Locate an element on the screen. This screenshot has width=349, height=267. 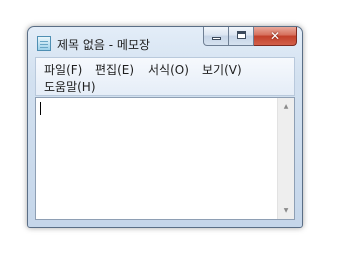
menu-help: 도움말(H) is located at coordinates (70, 87).